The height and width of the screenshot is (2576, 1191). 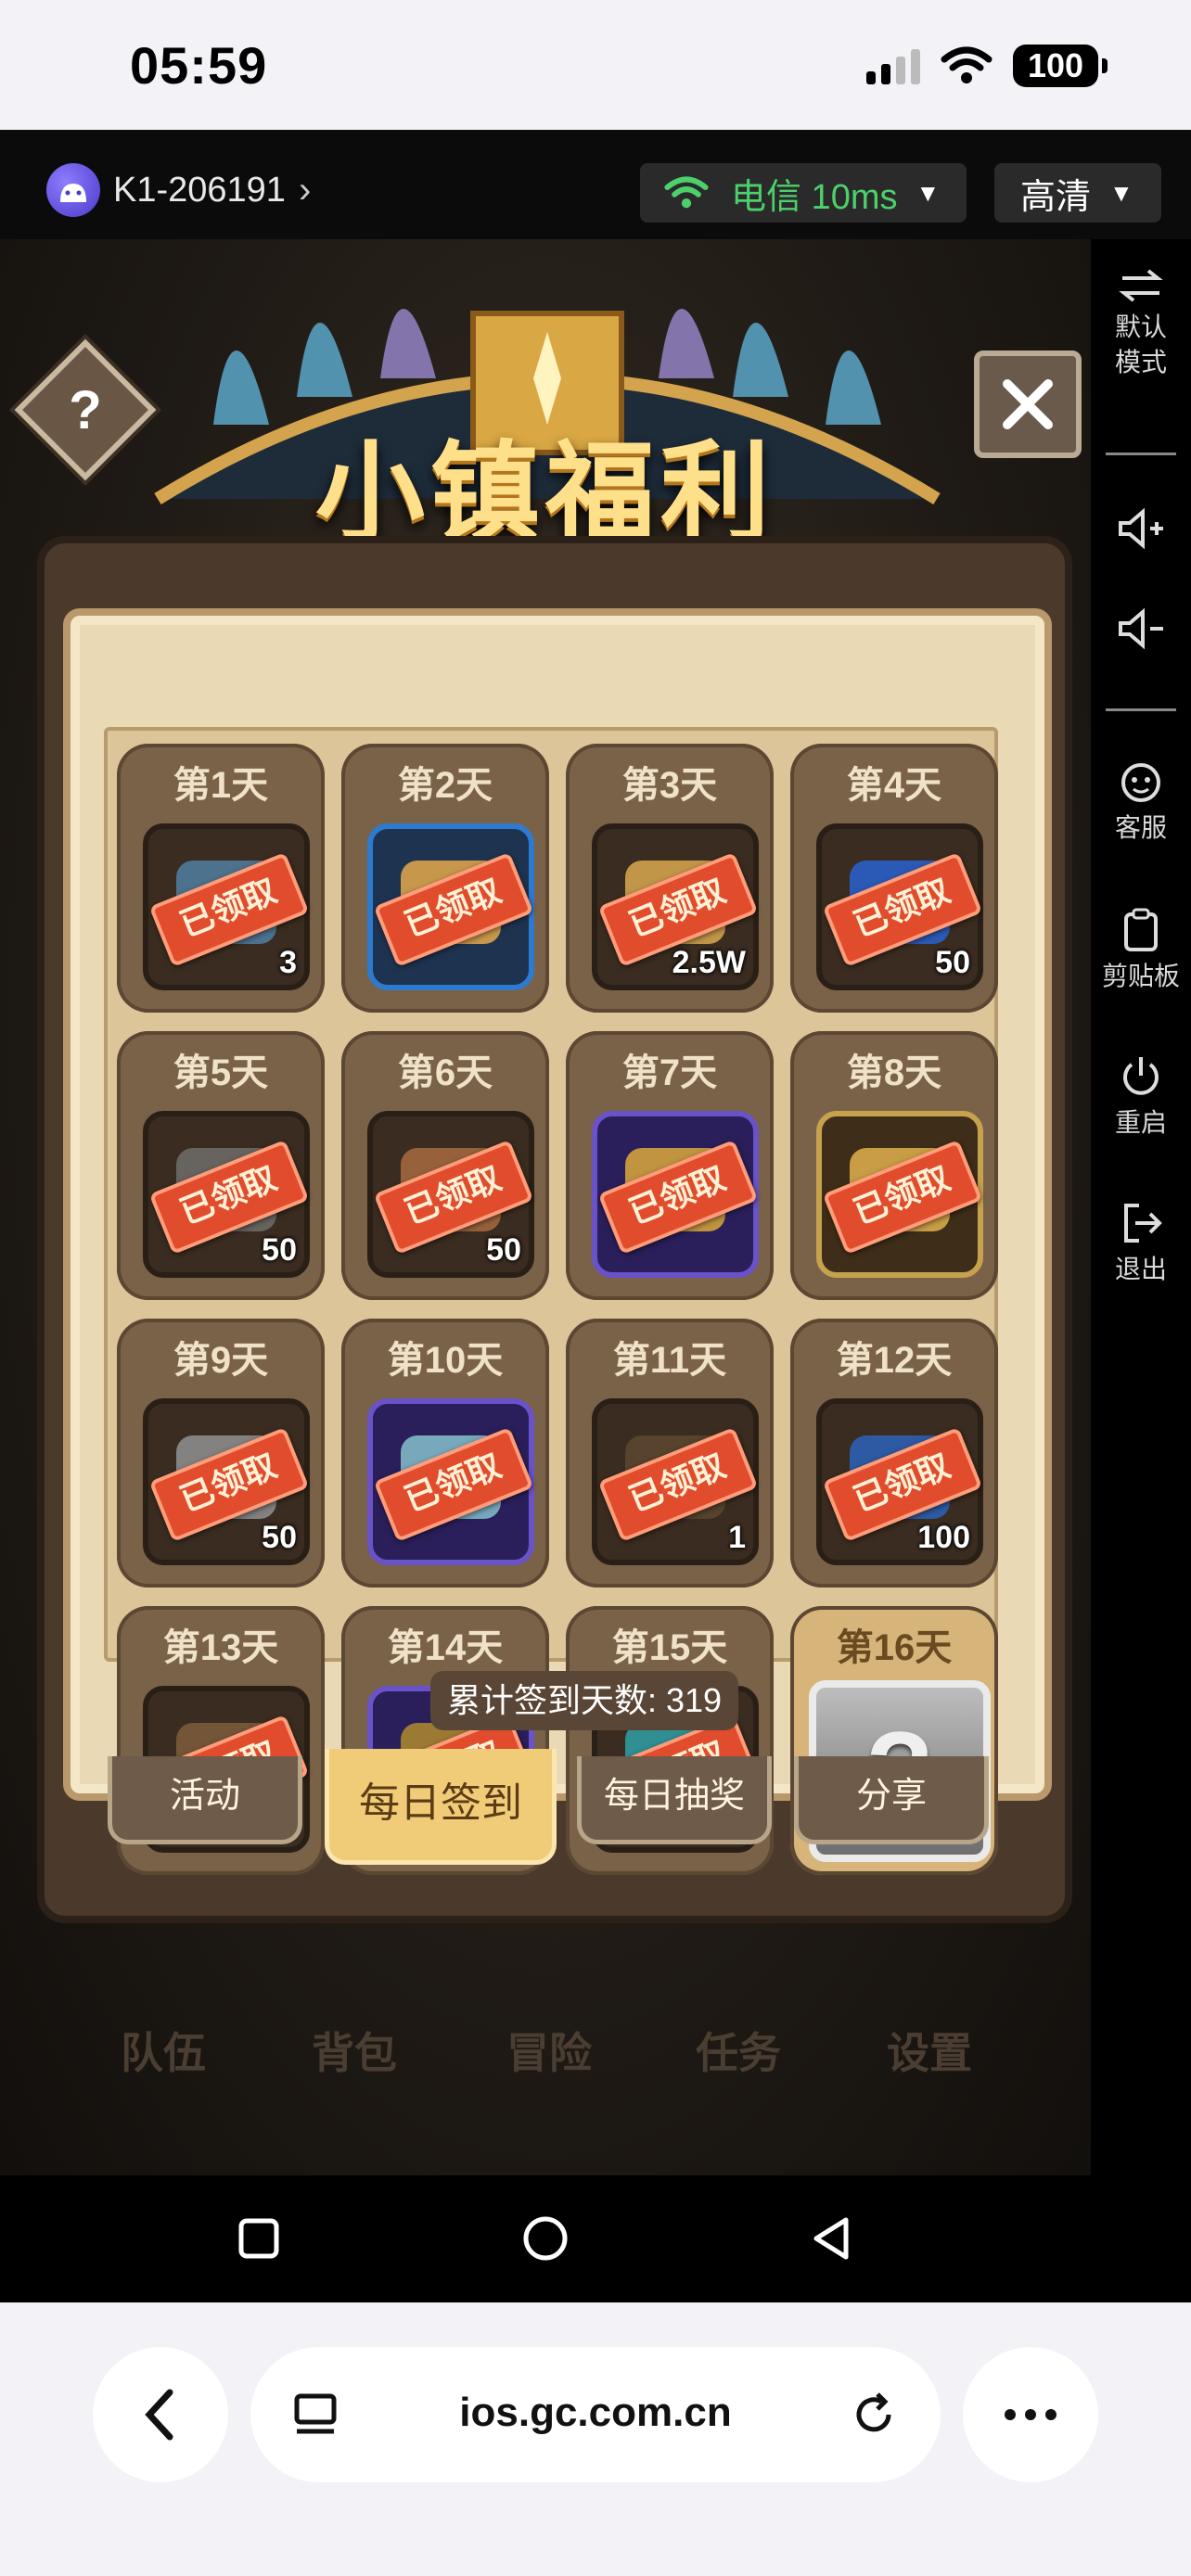 What do you see at coordinates (737, 1538) in the screenshot?
I see `reward-quantity: 1` at bounding box center [737, 1538].